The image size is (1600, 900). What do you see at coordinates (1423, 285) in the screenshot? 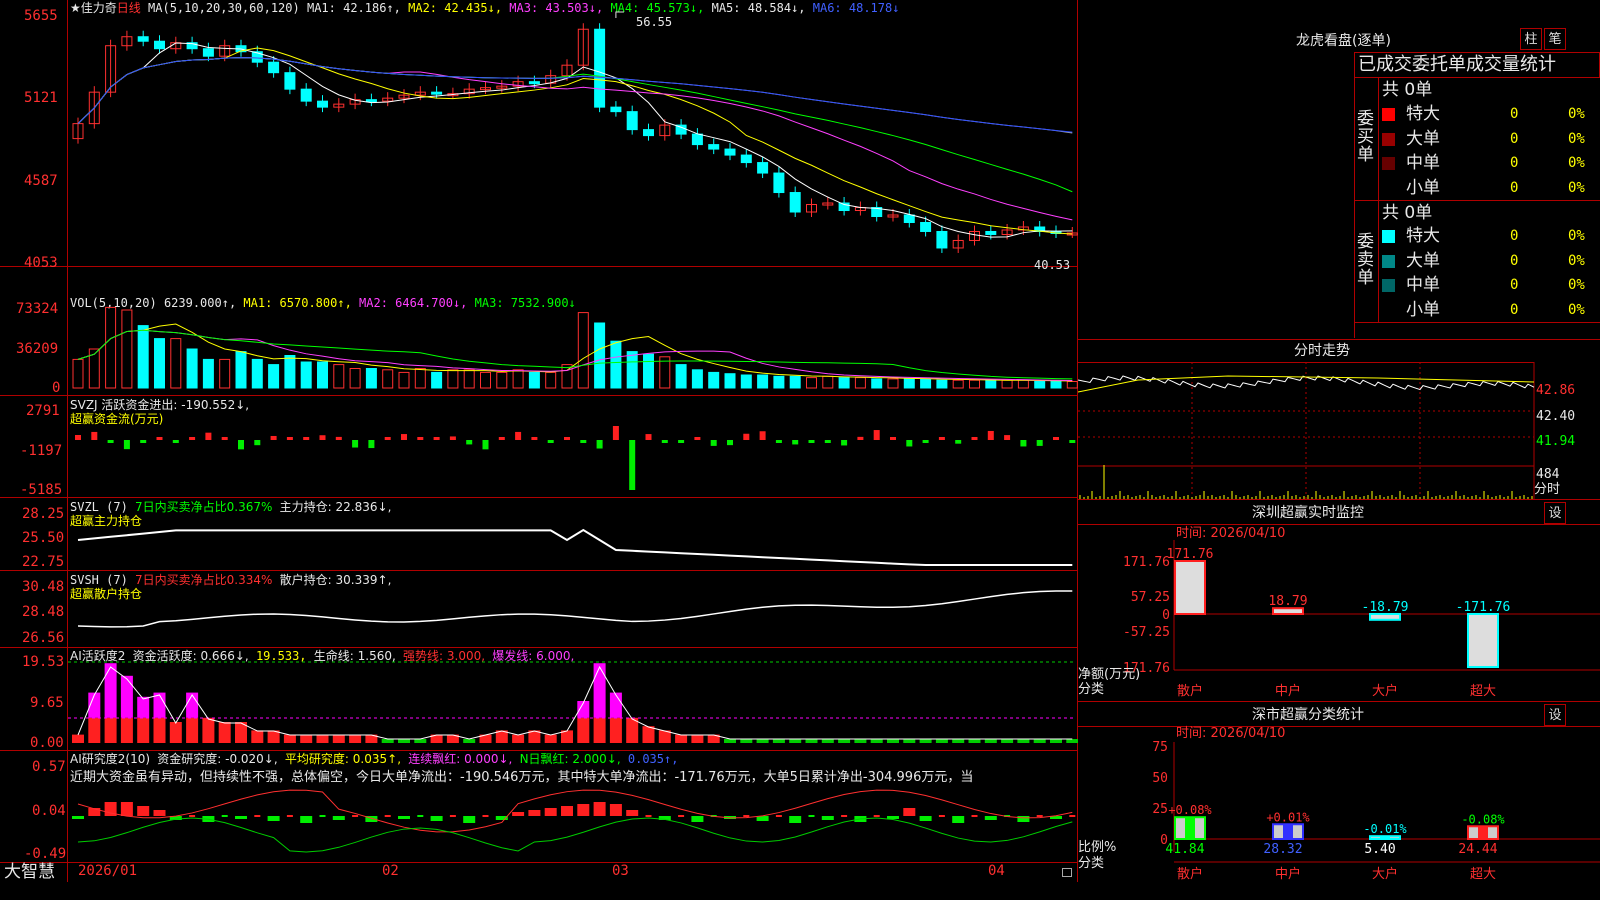
I see `sell-row-name: 中单` at bounding box center [1423, 285].